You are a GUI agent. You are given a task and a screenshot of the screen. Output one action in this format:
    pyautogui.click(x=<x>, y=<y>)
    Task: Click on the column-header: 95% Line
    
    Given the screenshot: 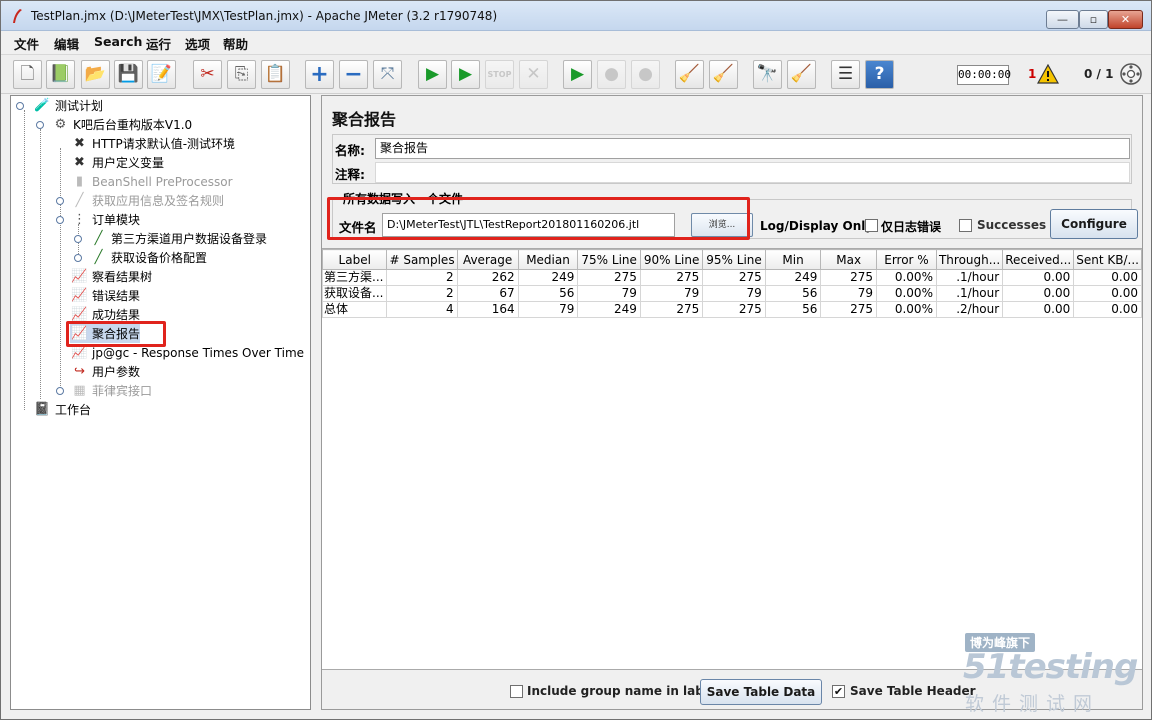 What is the action you would take?
    pyautogui.click(x=734, y=259)
    